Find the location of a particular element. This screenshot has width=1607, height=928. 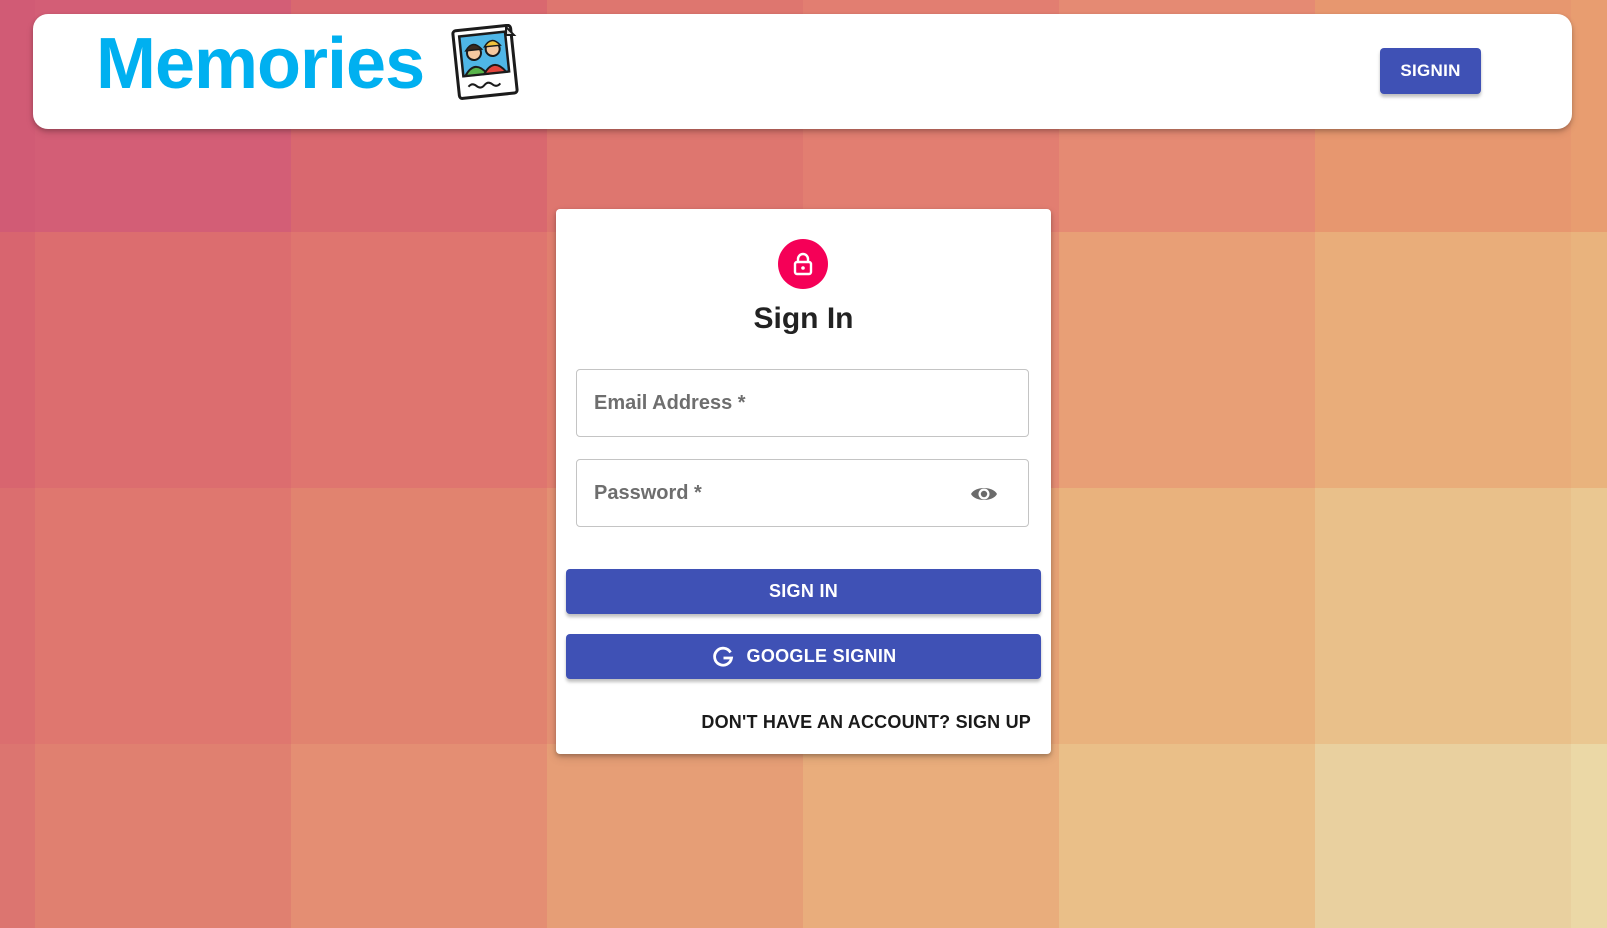

brand: Memories is located at coordinates (308, 63).